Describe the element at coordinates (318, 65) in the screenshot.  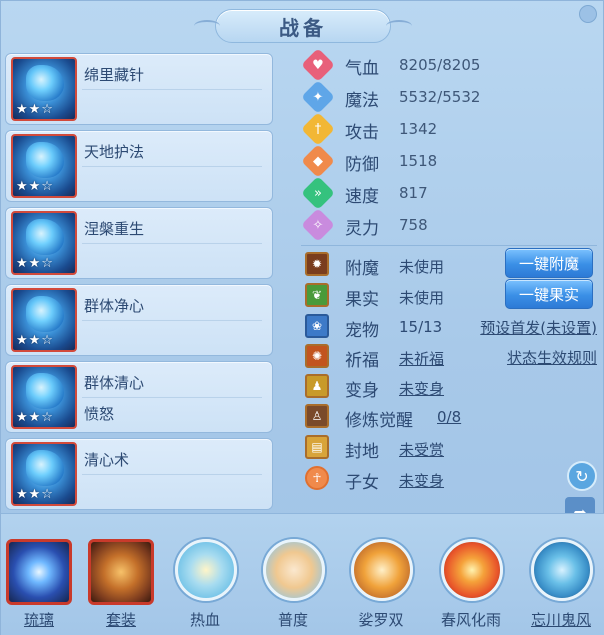
I see `heart-icon: ♥` at that location.